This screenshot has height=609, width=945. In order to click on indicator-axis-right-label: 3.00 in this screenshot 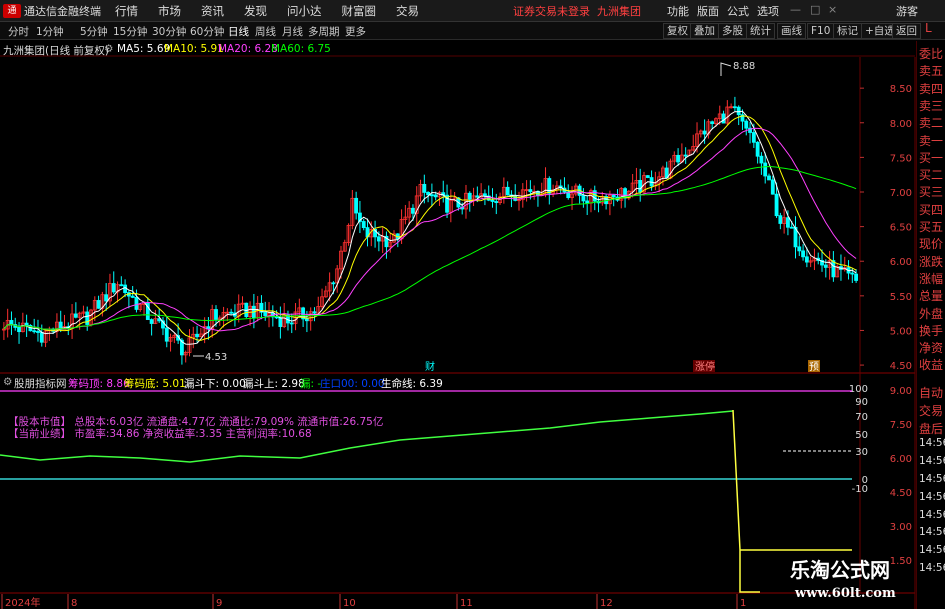, I will do `click(901, 527)`.